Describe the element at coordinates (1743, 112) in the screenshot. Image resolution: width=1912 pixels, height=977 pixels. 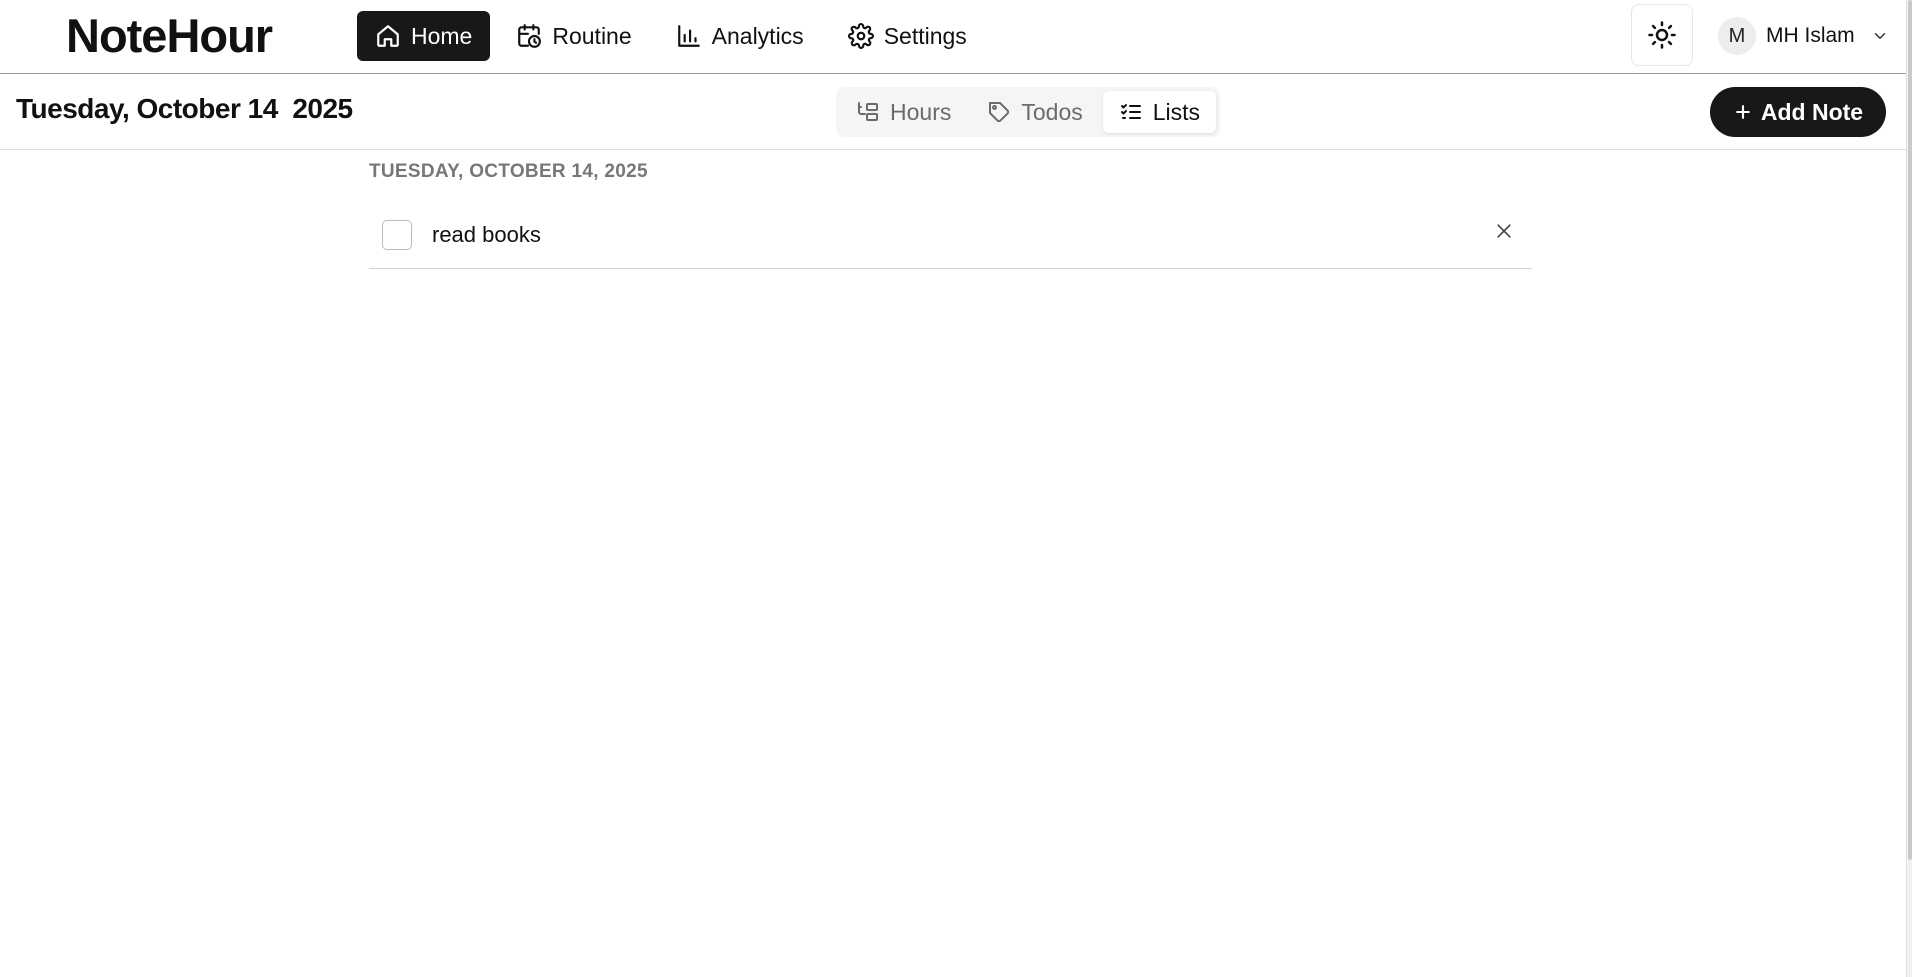
I see `plus-icon` at that location.